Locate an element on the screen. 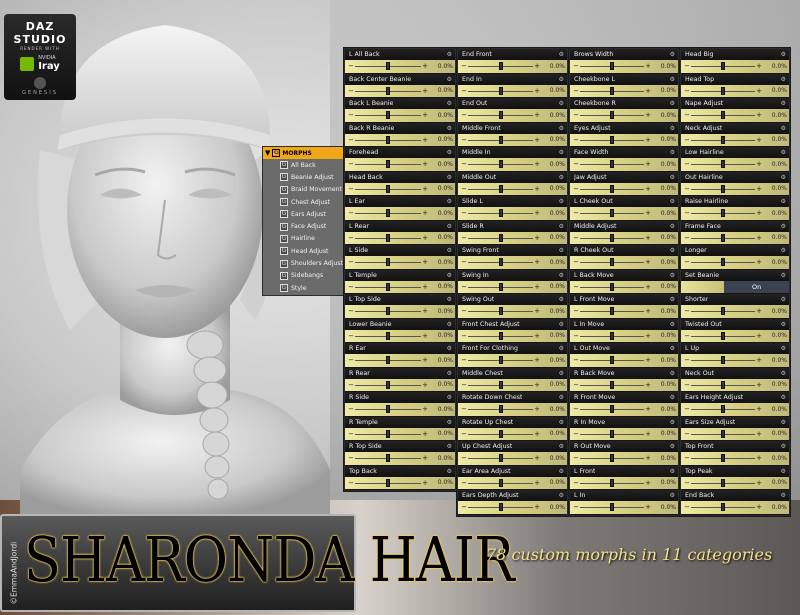  morph-slider: L Front Move ⚙ − +0.0% is located at coordinates (624, 306).